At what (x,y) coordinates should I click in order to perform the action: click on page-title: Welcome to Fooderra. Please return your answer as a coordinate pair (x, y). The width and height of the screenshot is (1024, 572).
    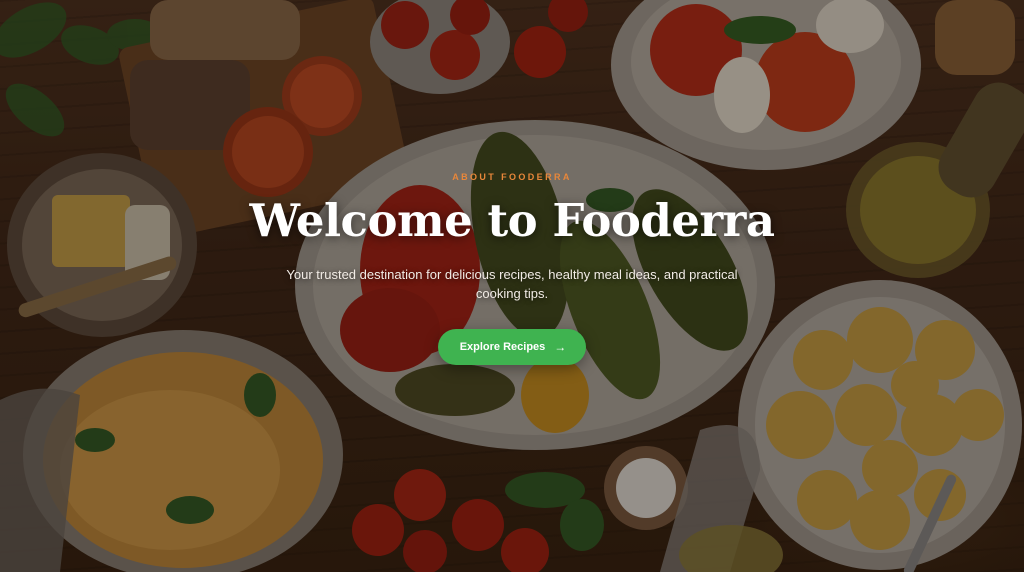
    Looking at the image, I should click on (512, 220).